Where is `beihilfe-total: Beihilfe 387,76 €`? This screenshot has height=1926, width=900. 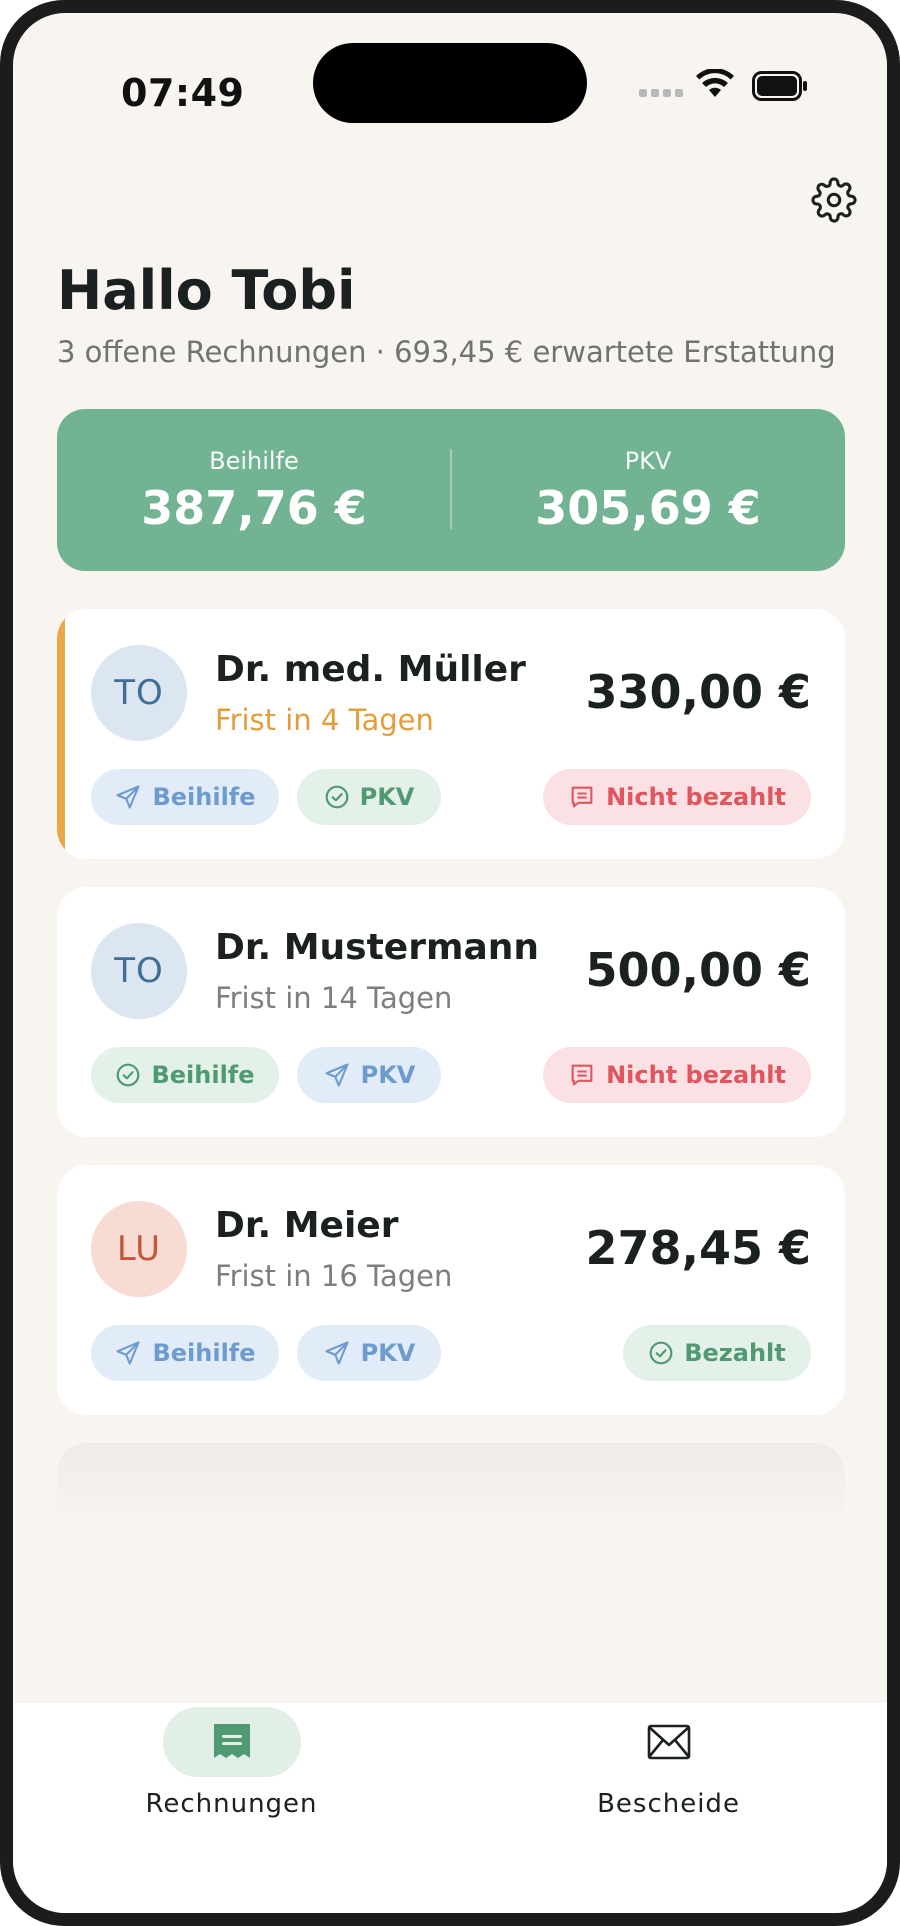 beihilfe-total: Beihilfe 387,76 € is located at coordinates (254, 490).